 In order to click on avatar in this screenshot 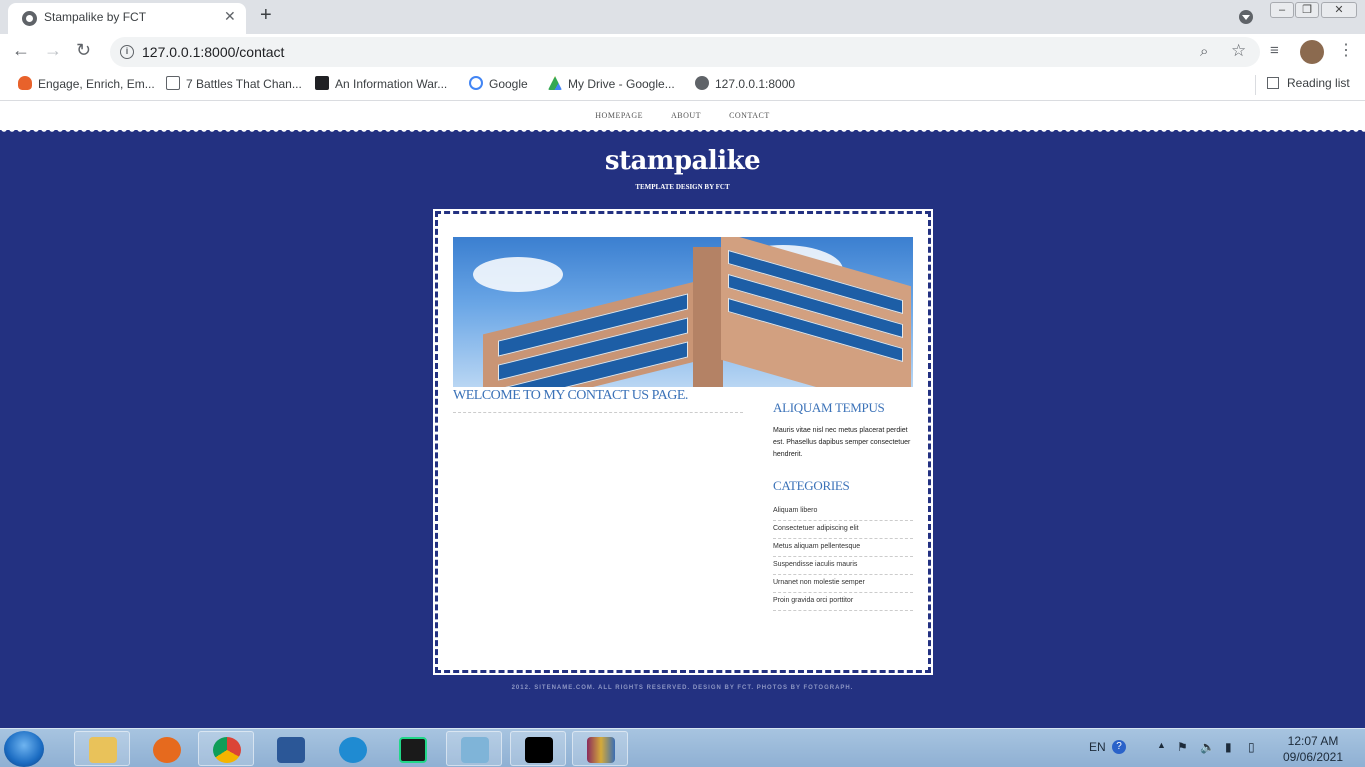, I will do `click(1312, 52)`.